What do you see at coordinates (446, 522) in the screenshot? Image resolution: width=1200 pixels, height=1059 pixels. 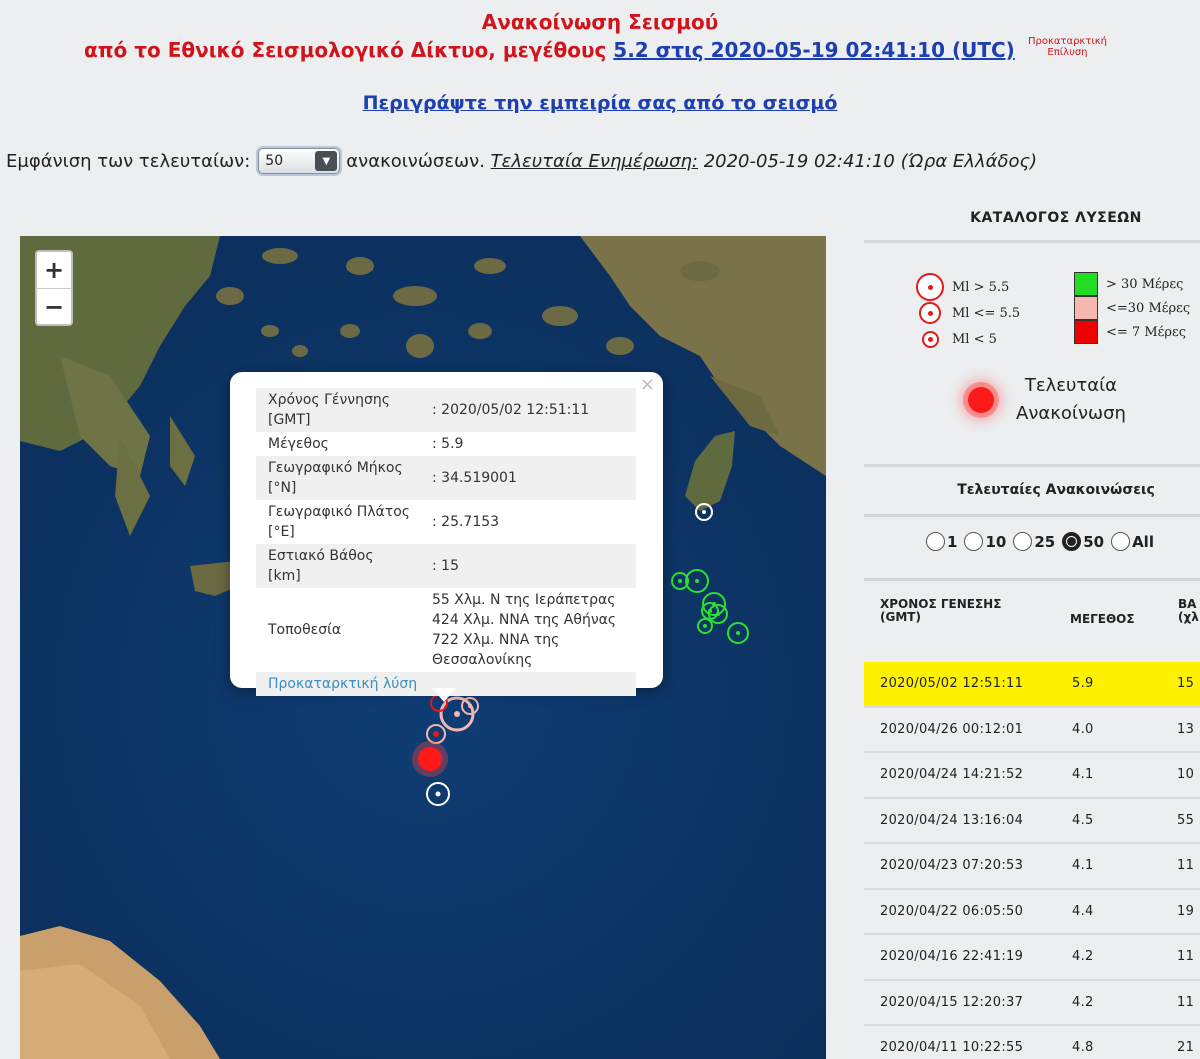 I see `popup-row: Γεωγραφικό Πλάτος [°E]: 25.7153` at bounding box center [446, 522].